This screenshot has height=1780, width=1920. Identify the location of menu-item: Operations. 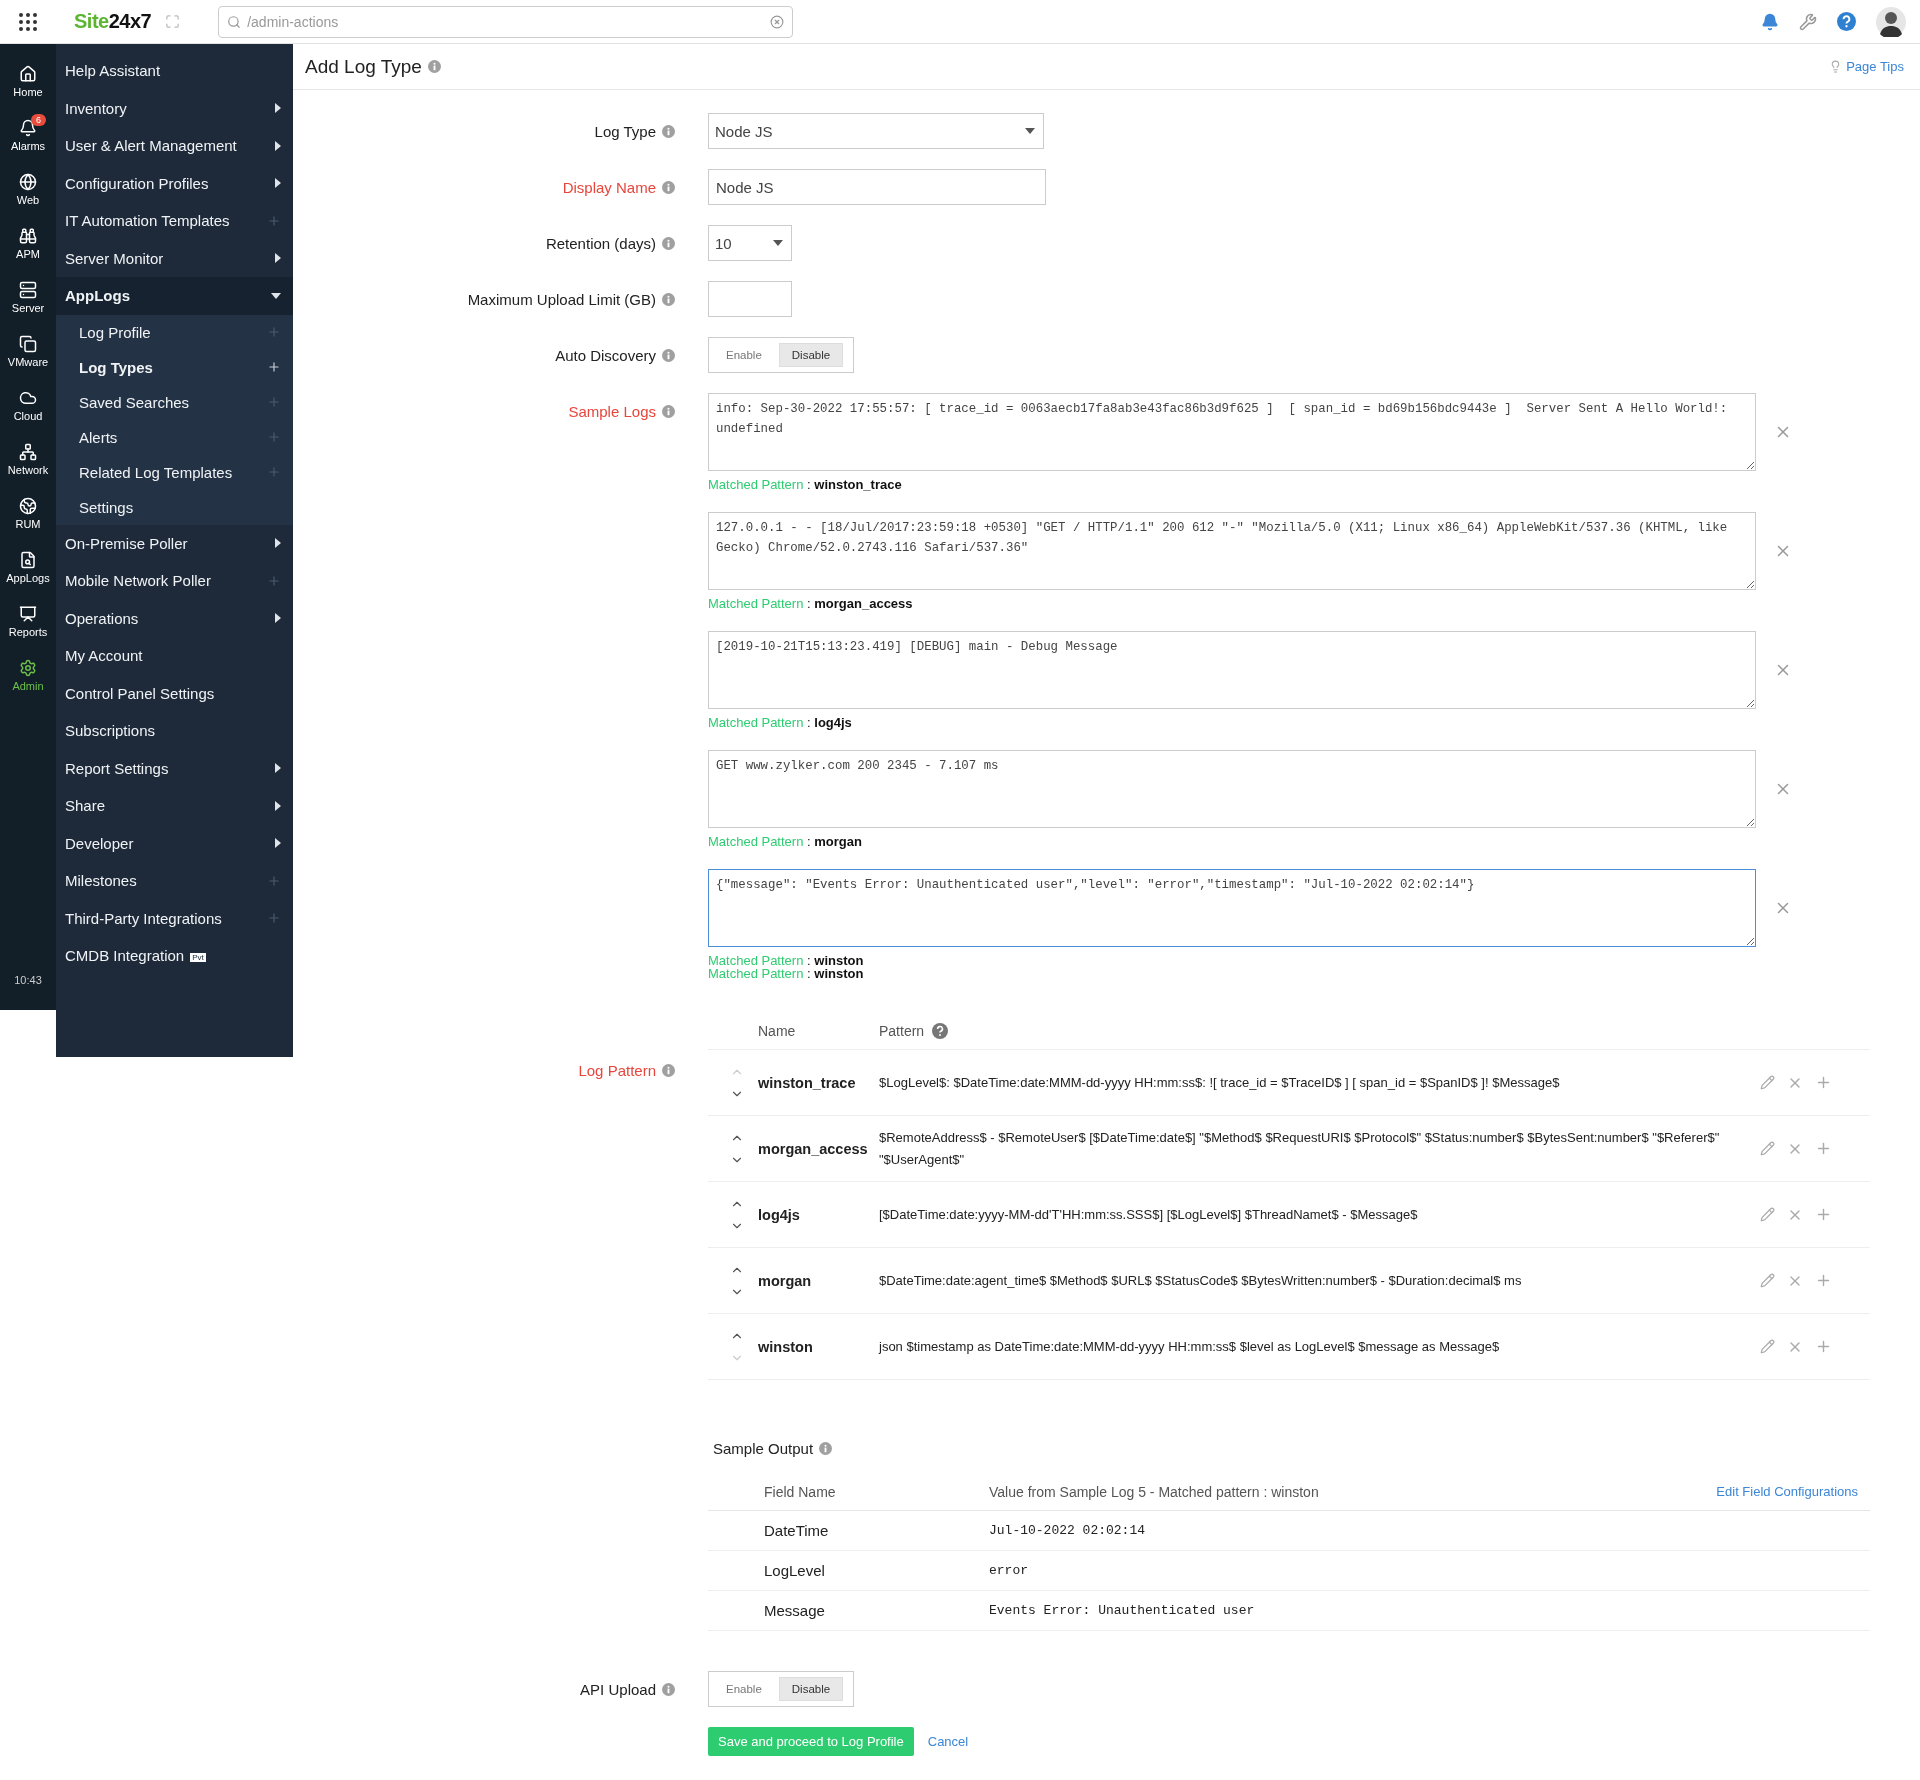
(174, 618).